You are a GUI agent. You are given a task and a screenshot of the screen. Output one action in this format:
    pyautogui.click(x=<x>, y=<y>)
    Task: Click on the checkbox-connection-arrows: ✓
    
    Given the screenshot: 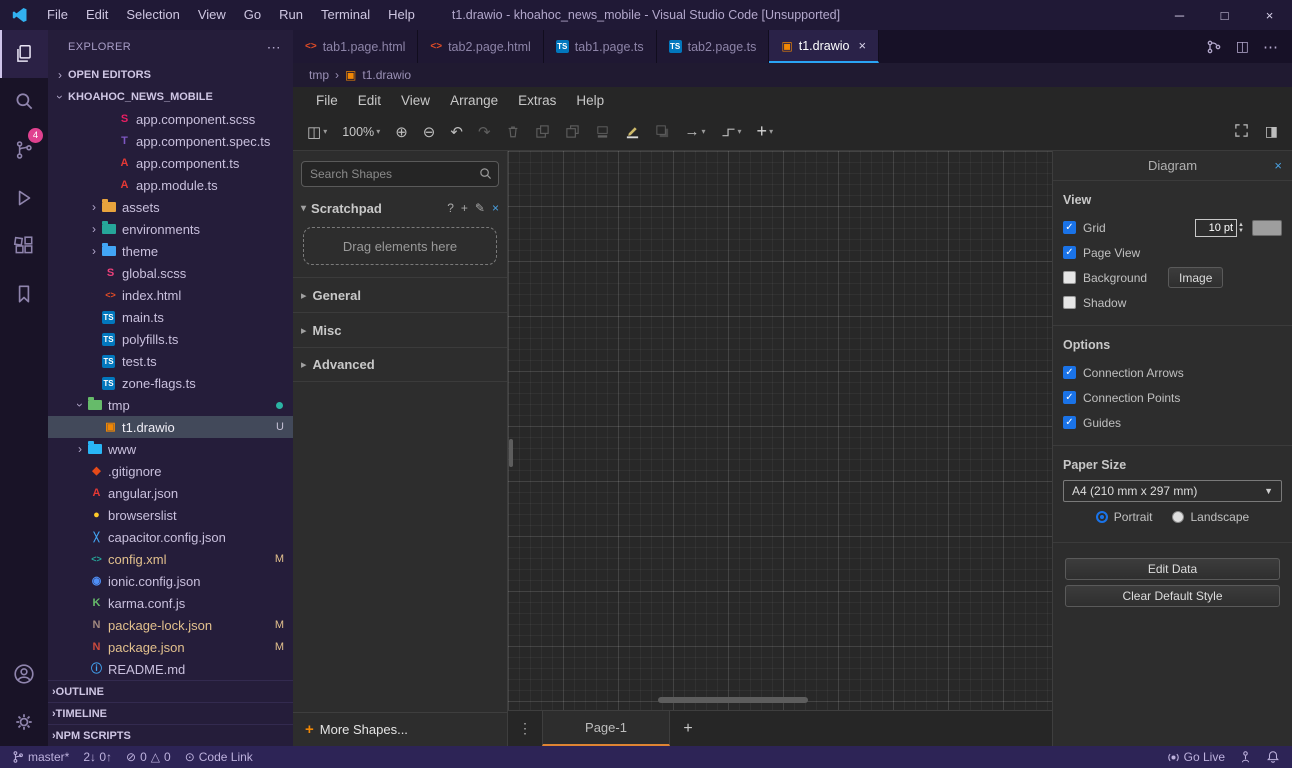 What is the action you would take?
    pyautogui.click(x=1069, y=372)
    